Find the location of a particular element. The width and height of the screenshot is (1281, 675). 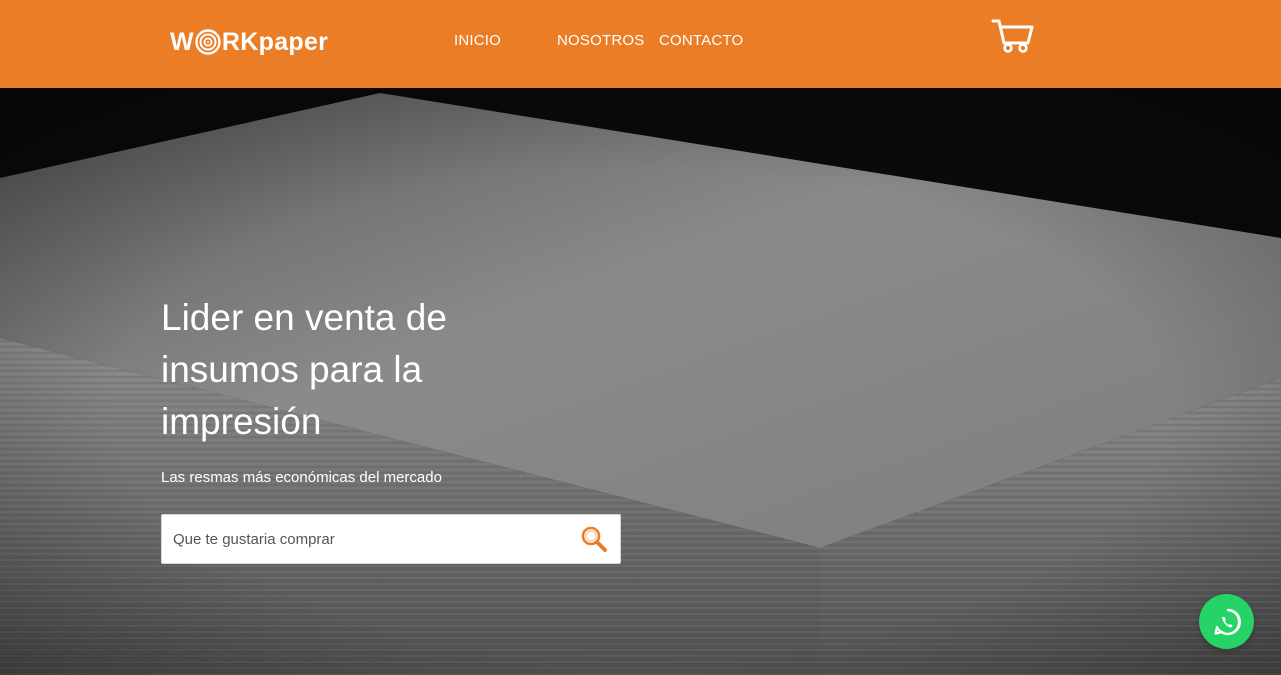

hero-subline: Las resmas más económicas del mercado is located at coordinates (301, 477).